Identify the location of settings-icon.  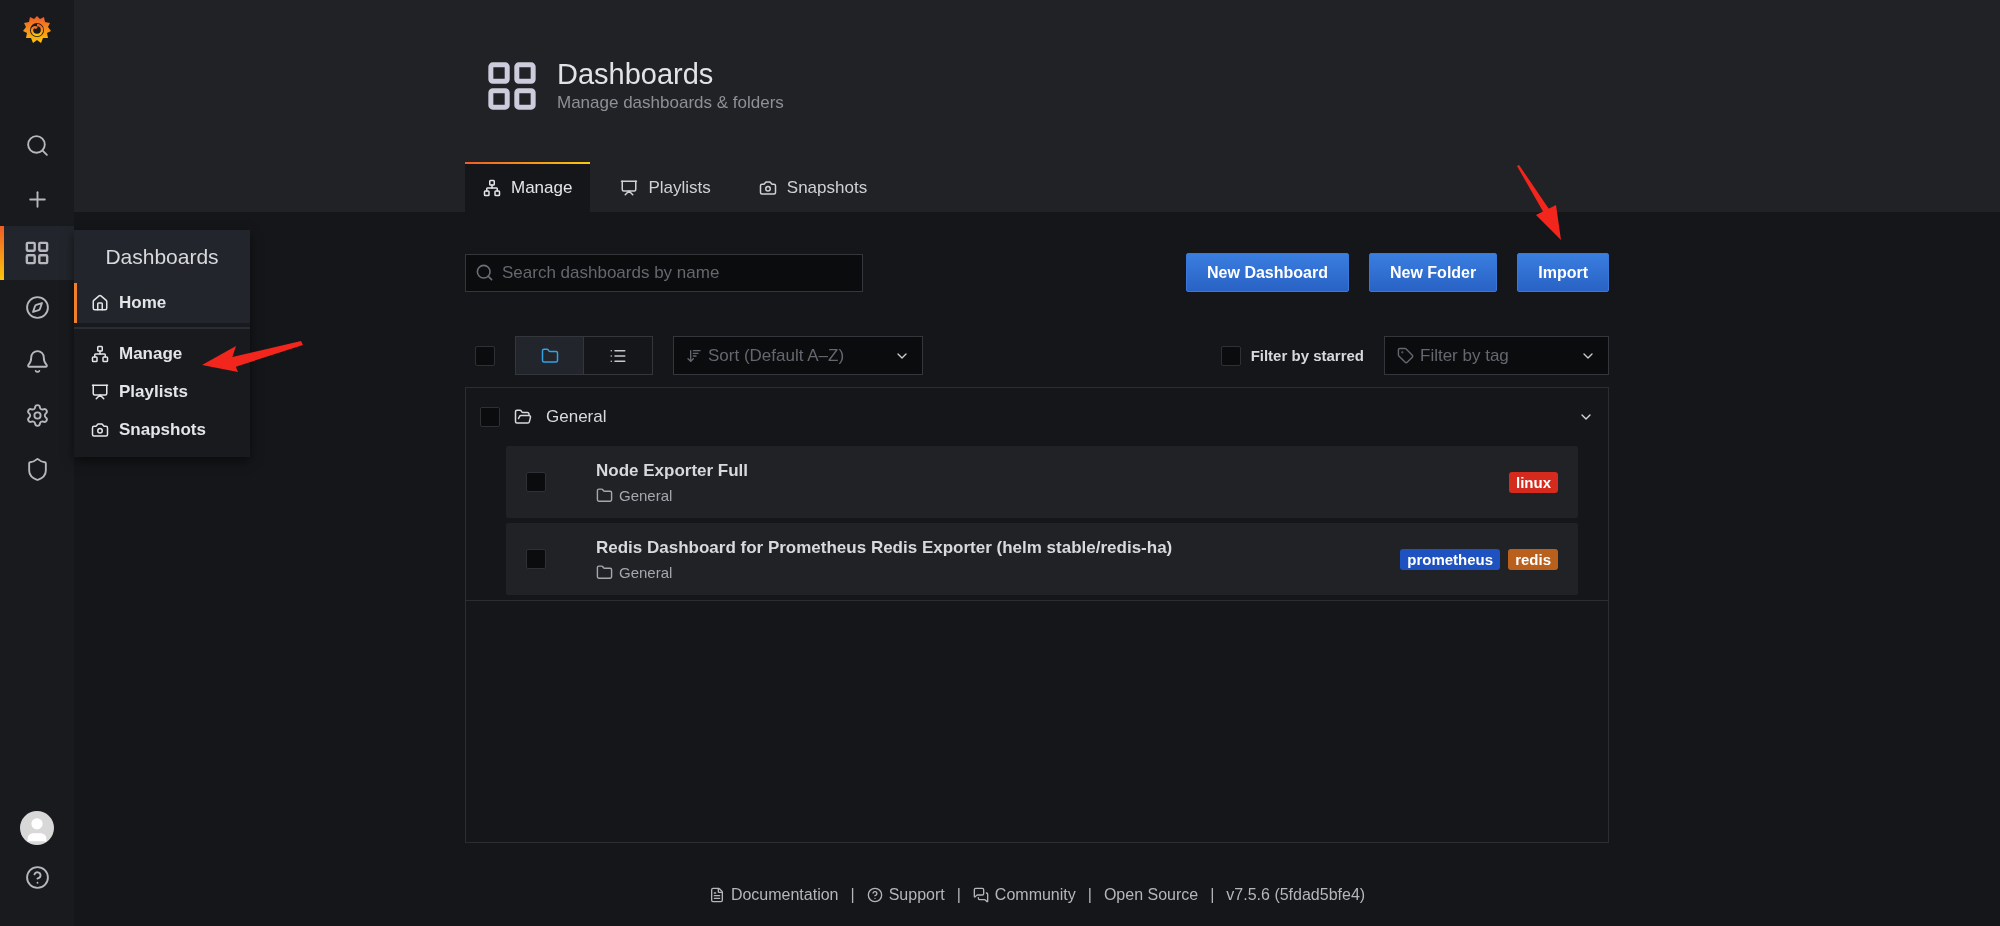
(37, 415).